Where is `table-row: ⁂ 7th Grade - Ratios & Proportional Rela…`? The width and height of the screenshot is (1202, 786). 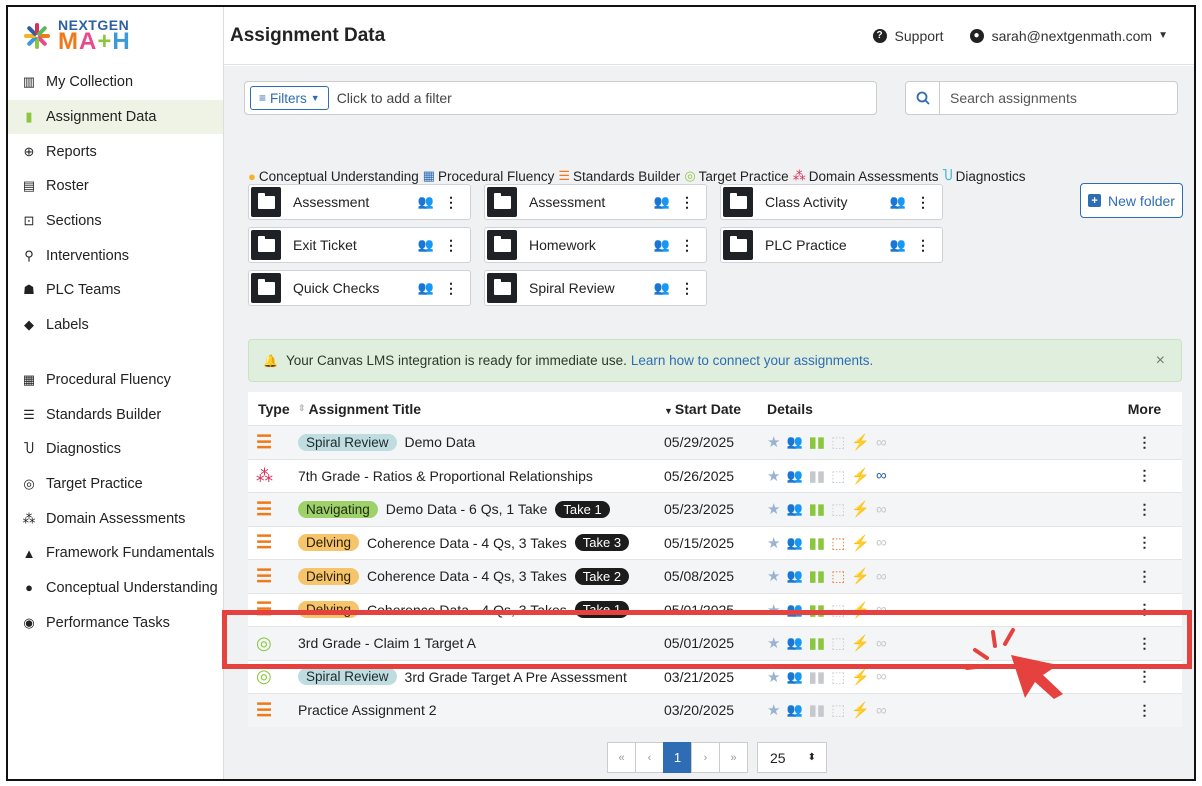 table-row: ⁂ 7th Grade - Ratios & Proportional Rela… is located at coordinates (715, 475).